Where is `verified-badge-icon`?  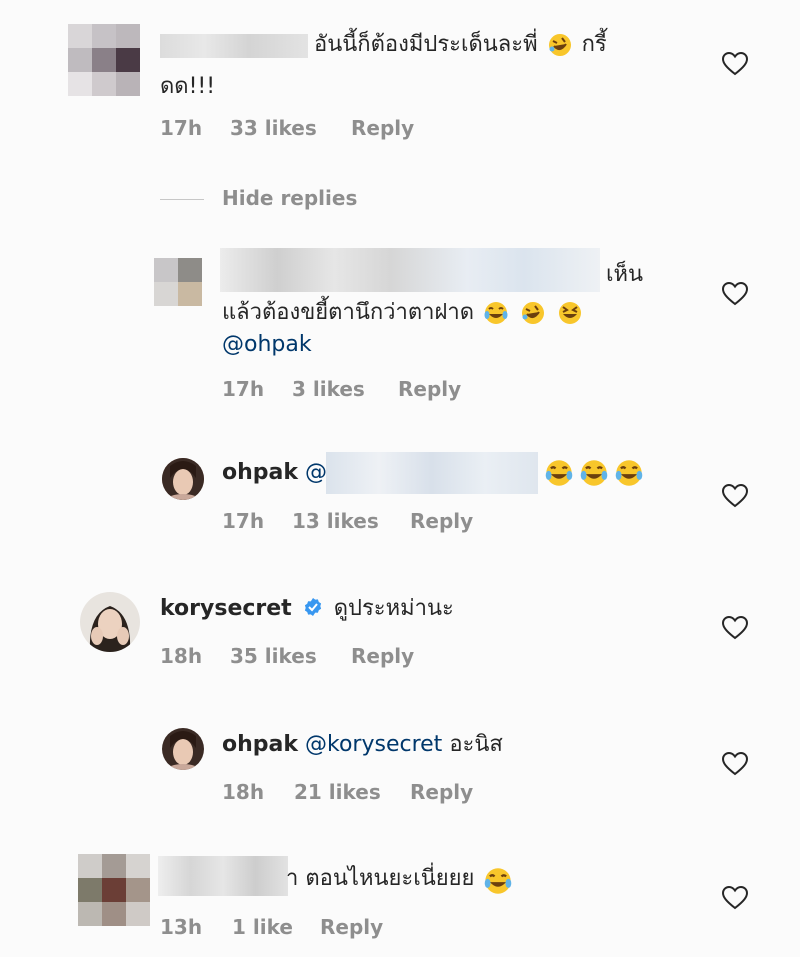
verified-badge-icon is located at coordinates (312, 607).